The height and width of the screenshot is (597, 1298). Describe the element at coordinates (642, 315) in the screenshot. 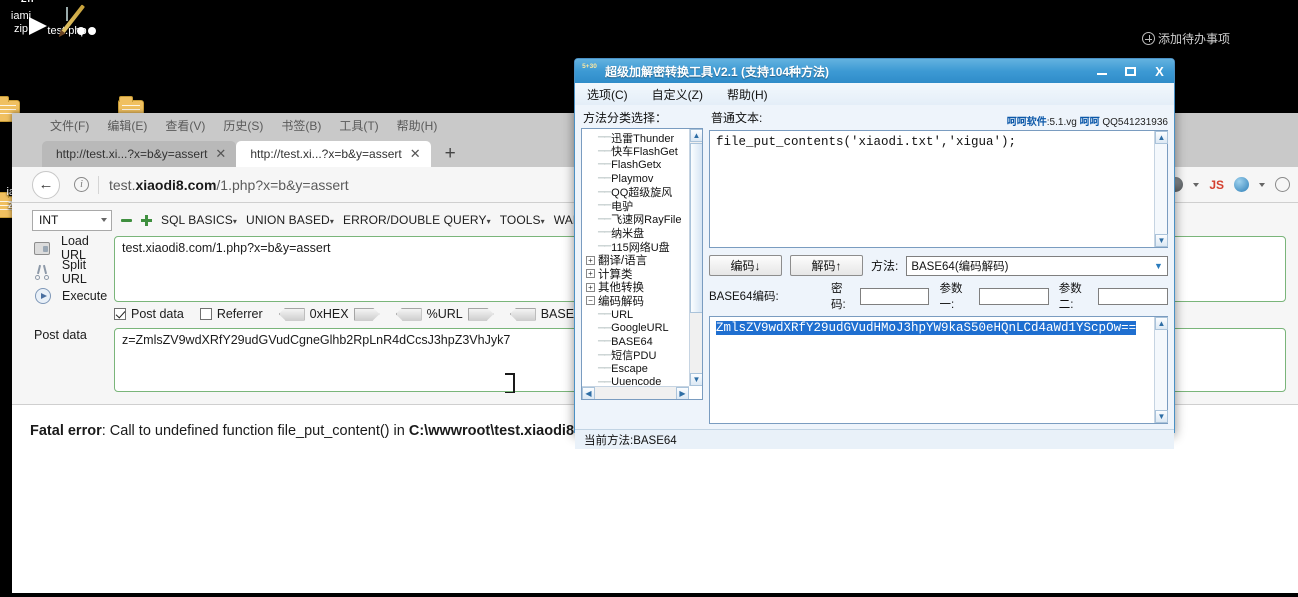

I see `tree-node: ── URL` at that location.